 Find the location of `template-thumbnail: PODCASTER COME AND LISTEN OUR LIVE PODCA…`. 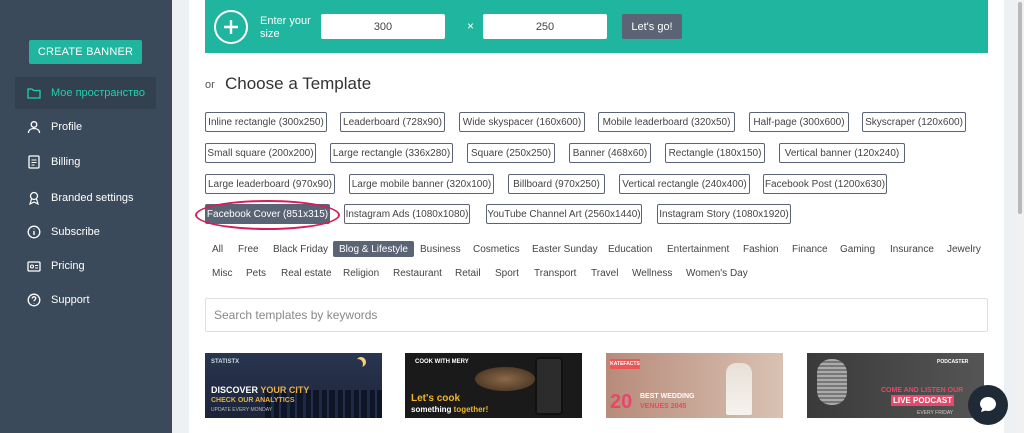

template-thumbnail: PODCASTER COME AND LISTEN OUR LIVE PODCA… is located at coordinates (895, 385).